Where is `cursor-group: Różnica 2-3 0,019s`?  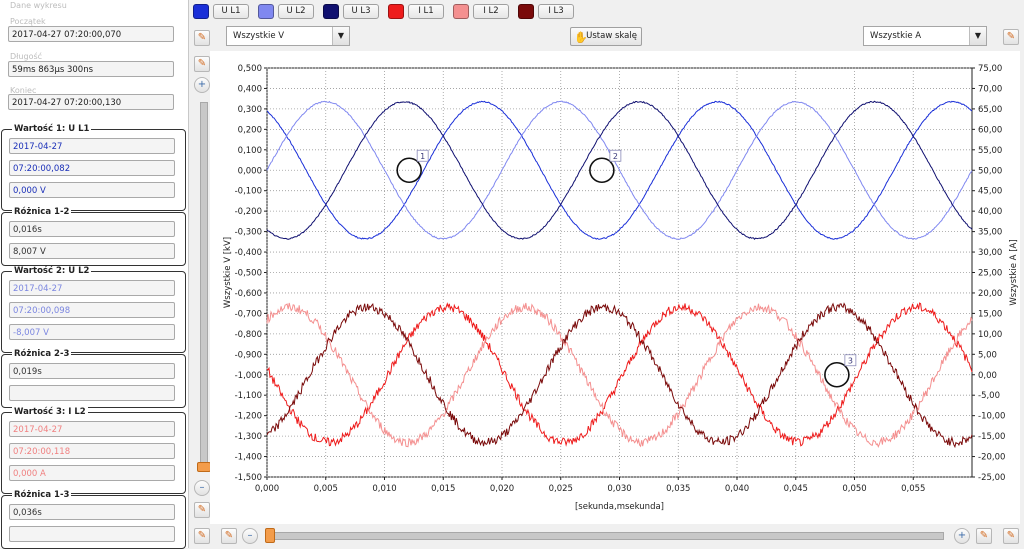 cursor-group: Różnica 2-3 0,019s is located at coordinates (93, 378).